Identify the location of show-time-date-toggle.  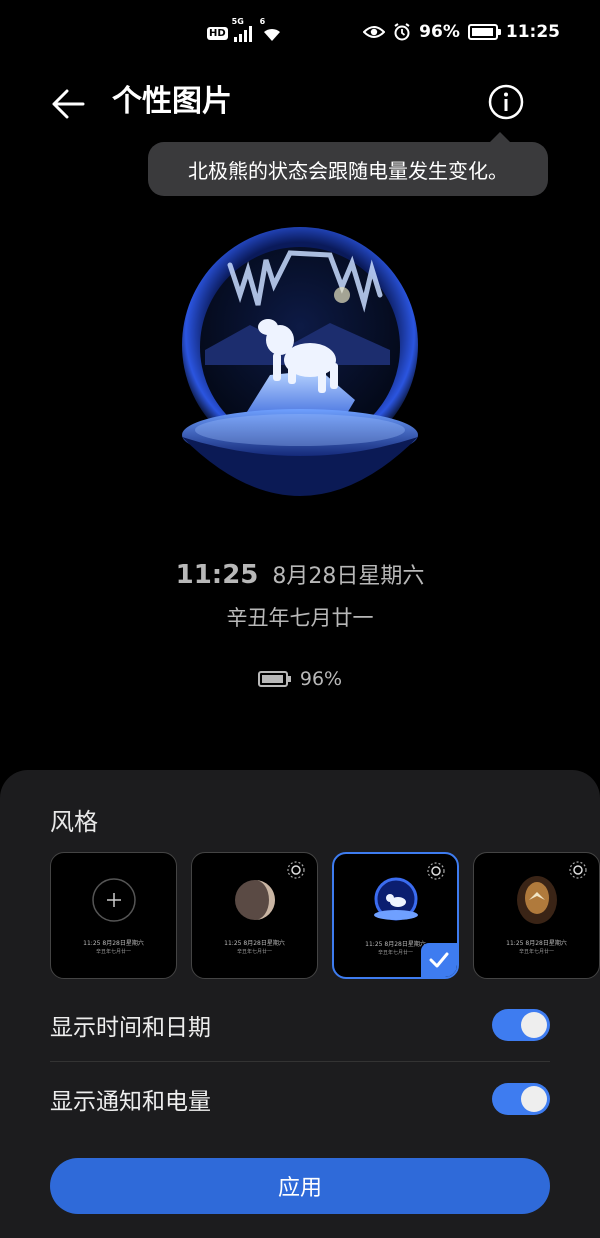
(521, 1025).